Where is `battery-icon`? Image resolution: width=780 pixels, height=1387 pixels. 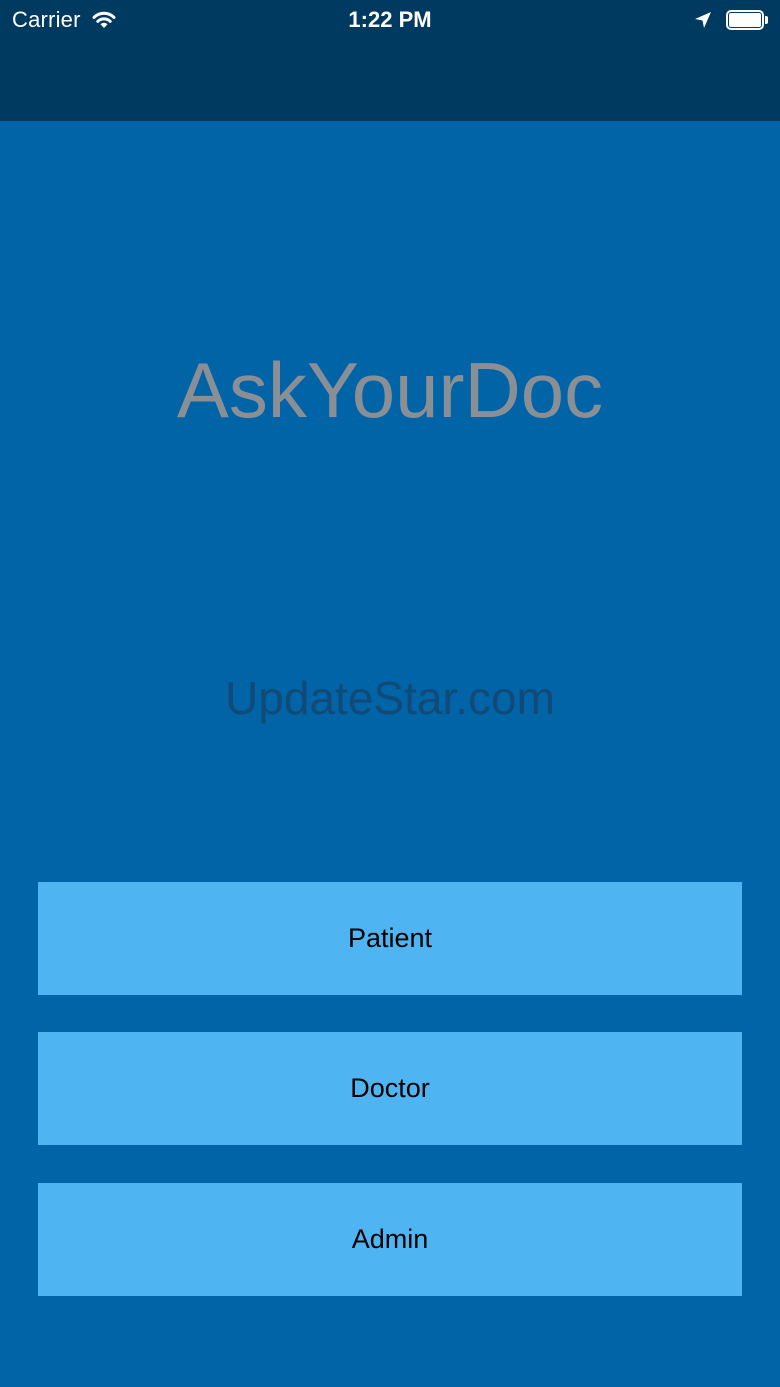 battery-icon is located at coordinates (747, 20).